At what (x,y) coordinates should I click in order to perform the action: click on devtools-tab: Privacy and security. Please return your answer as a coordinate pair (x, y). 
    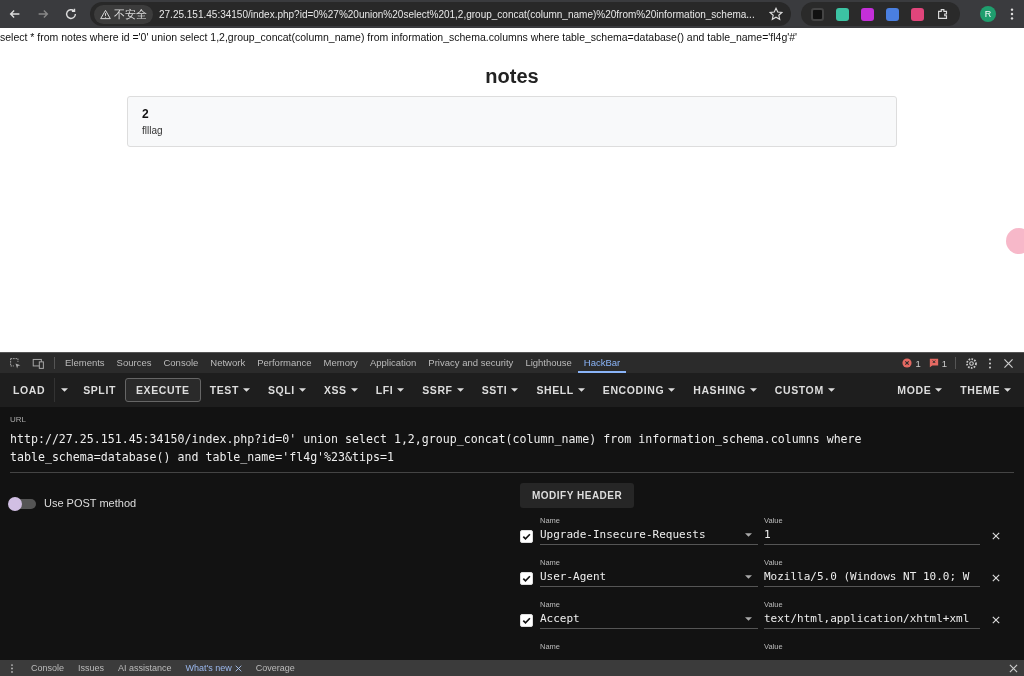
    Looking at the image, I should click on (471, 363).